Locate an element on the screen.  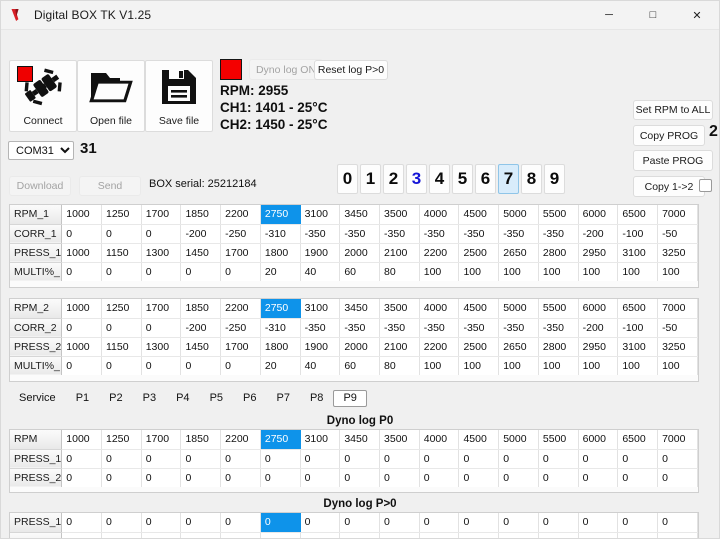
grid-cell: 2500 is located at coordinates (479, 347).